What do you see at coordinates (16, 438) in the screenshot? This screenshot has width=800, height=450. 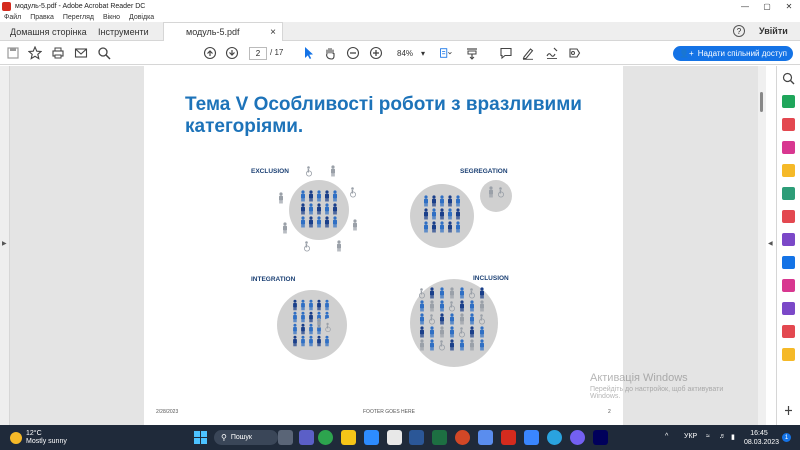 I see `sunny-icon` at bounding box center [16, 438].